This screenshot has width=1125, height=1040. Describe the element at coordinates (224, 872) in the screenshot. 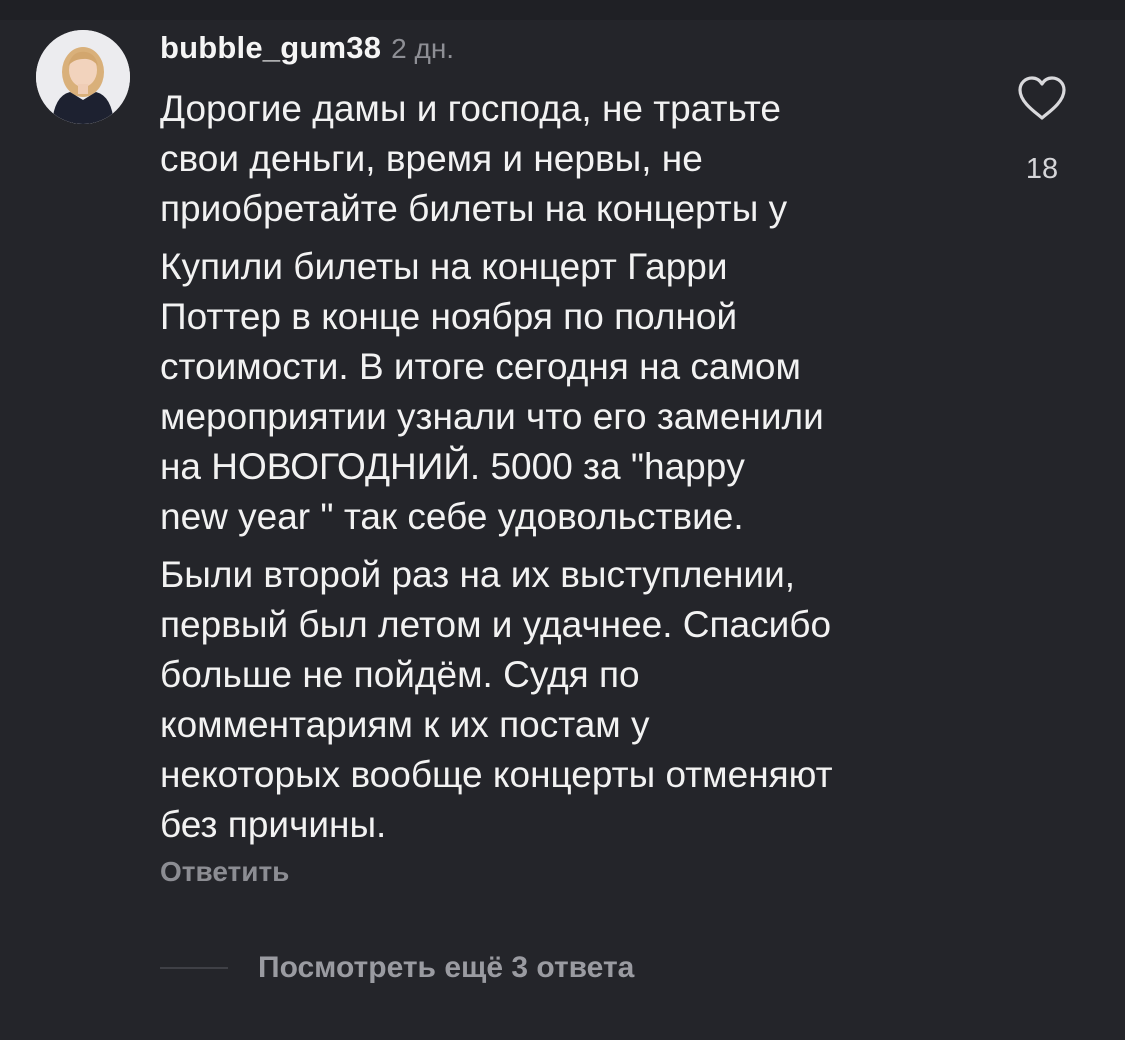

I see `reply-button: Ответить` at that location.